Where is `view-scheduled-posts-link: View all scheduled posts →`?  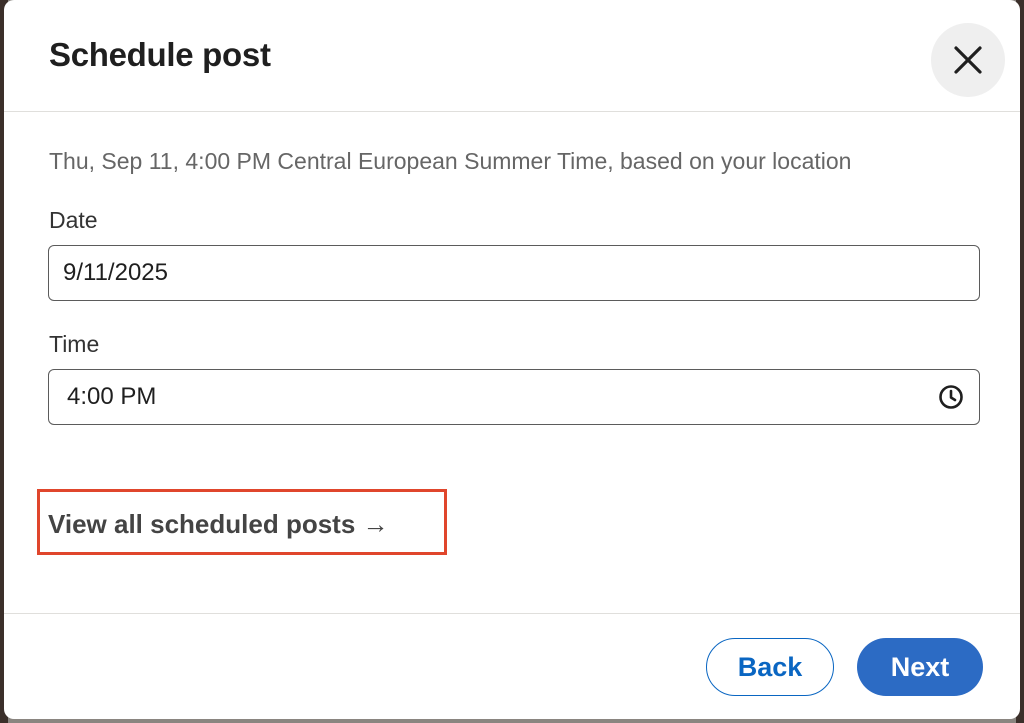 view-scheduled-posts-link: View all scheduled posts → is located at coordinates (218, 524).